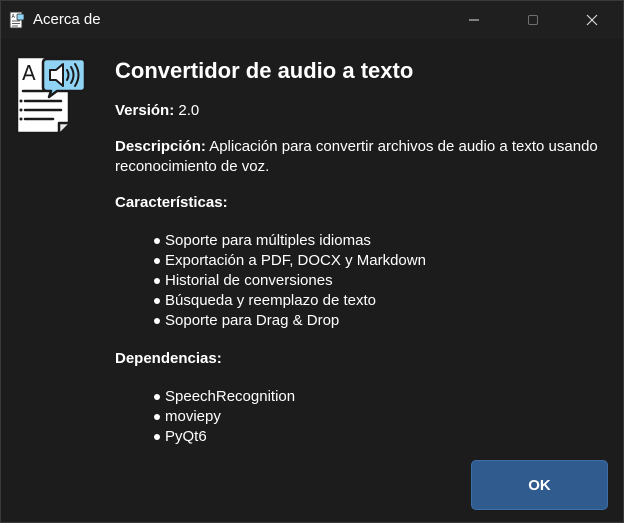 Image resolution: width=624 pixels, height=523 pixels. Describe the element at coordinates (17, 20) in the screenshot. I see `document-speaker-icon: A` at that location.